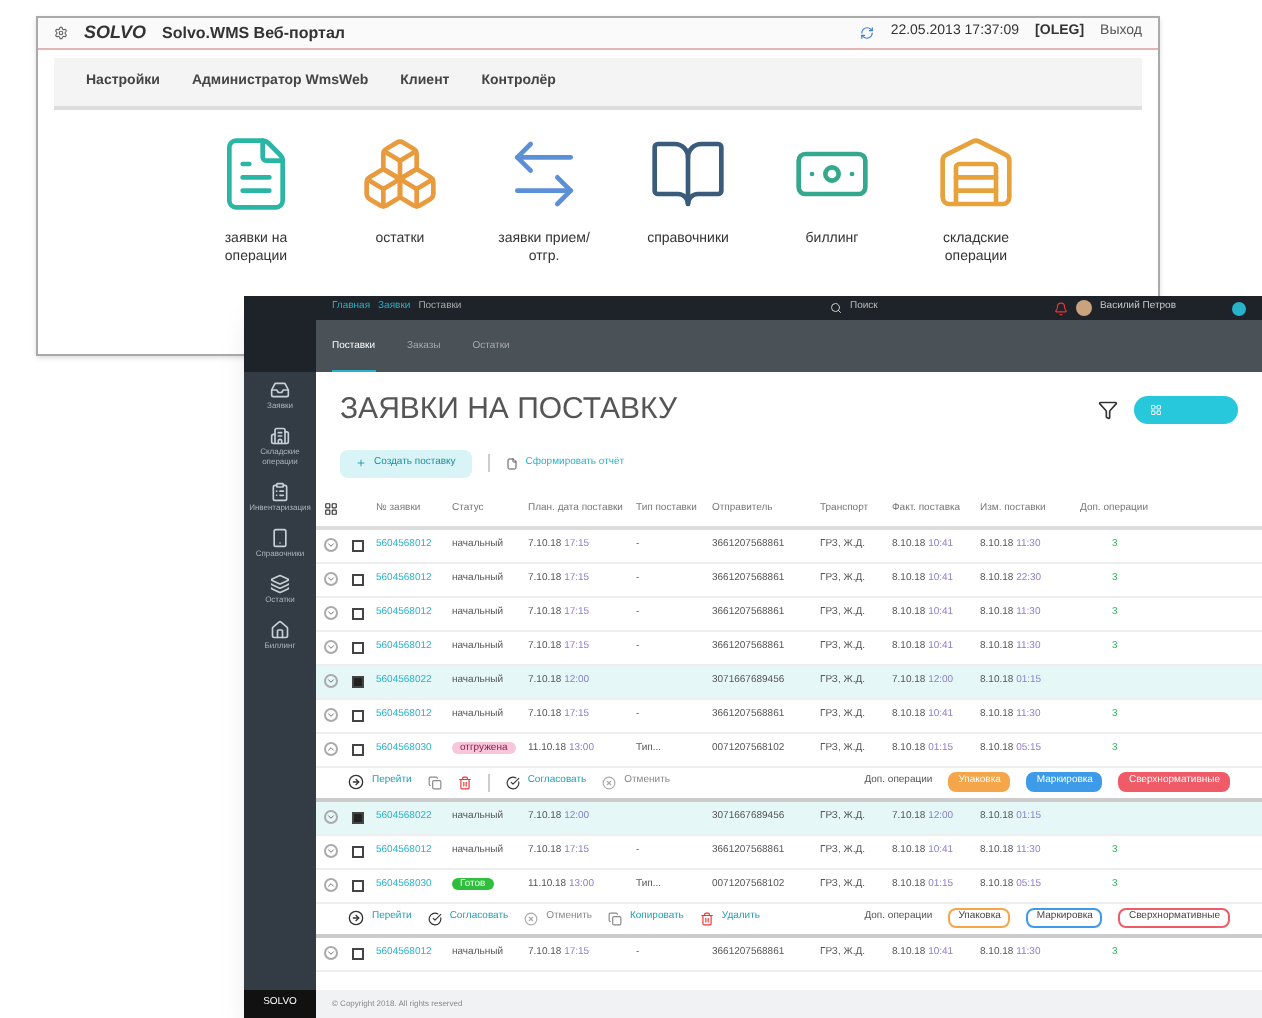 The width and height of the screenshot is (1262, 1018). I want to click on copy-button, so click(434, 782).